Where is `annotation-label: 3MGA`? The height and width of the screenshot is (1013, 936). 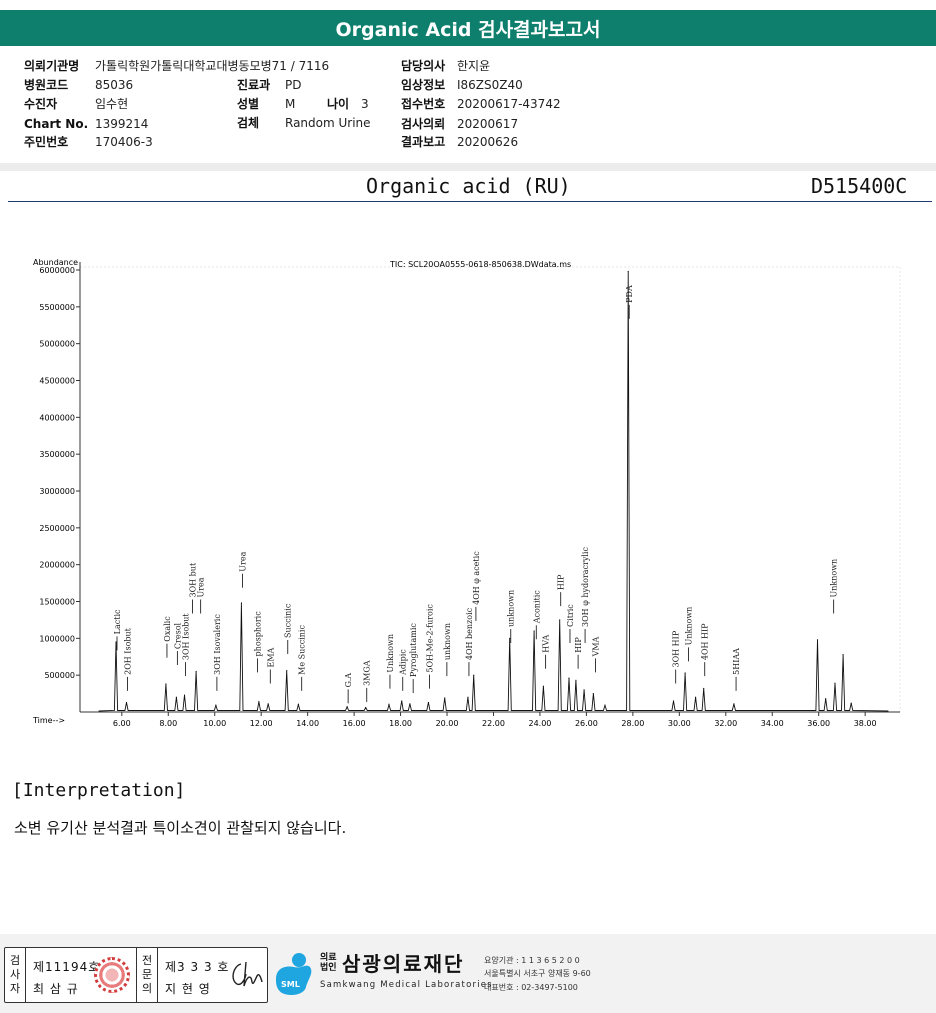
annotation-label: 3MGA is located at coordinates (367, 673).